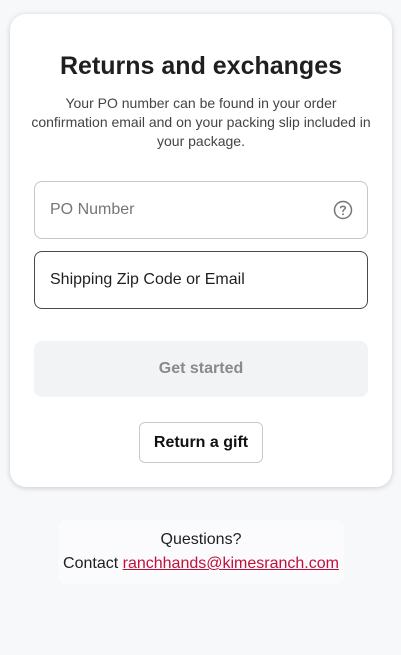 The height and width of the screenshot is (655, 401). Describe the element at coordinates (201, 539) in the screenshot. I see `questions-heading: Questions?` at that location.